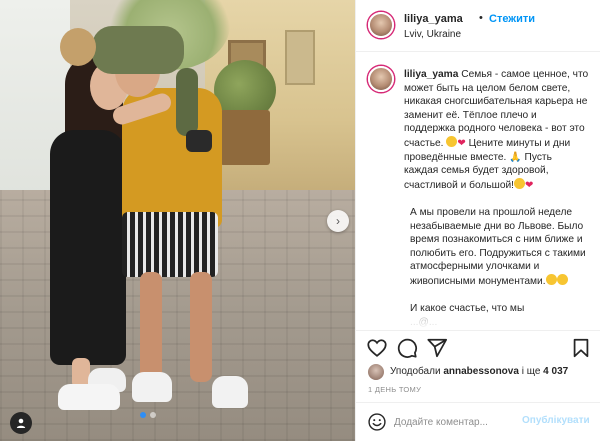 Image resolution: width=600 pixels, height=441 pixels. I want to click on photo-kid-leg, so click(187, 102).